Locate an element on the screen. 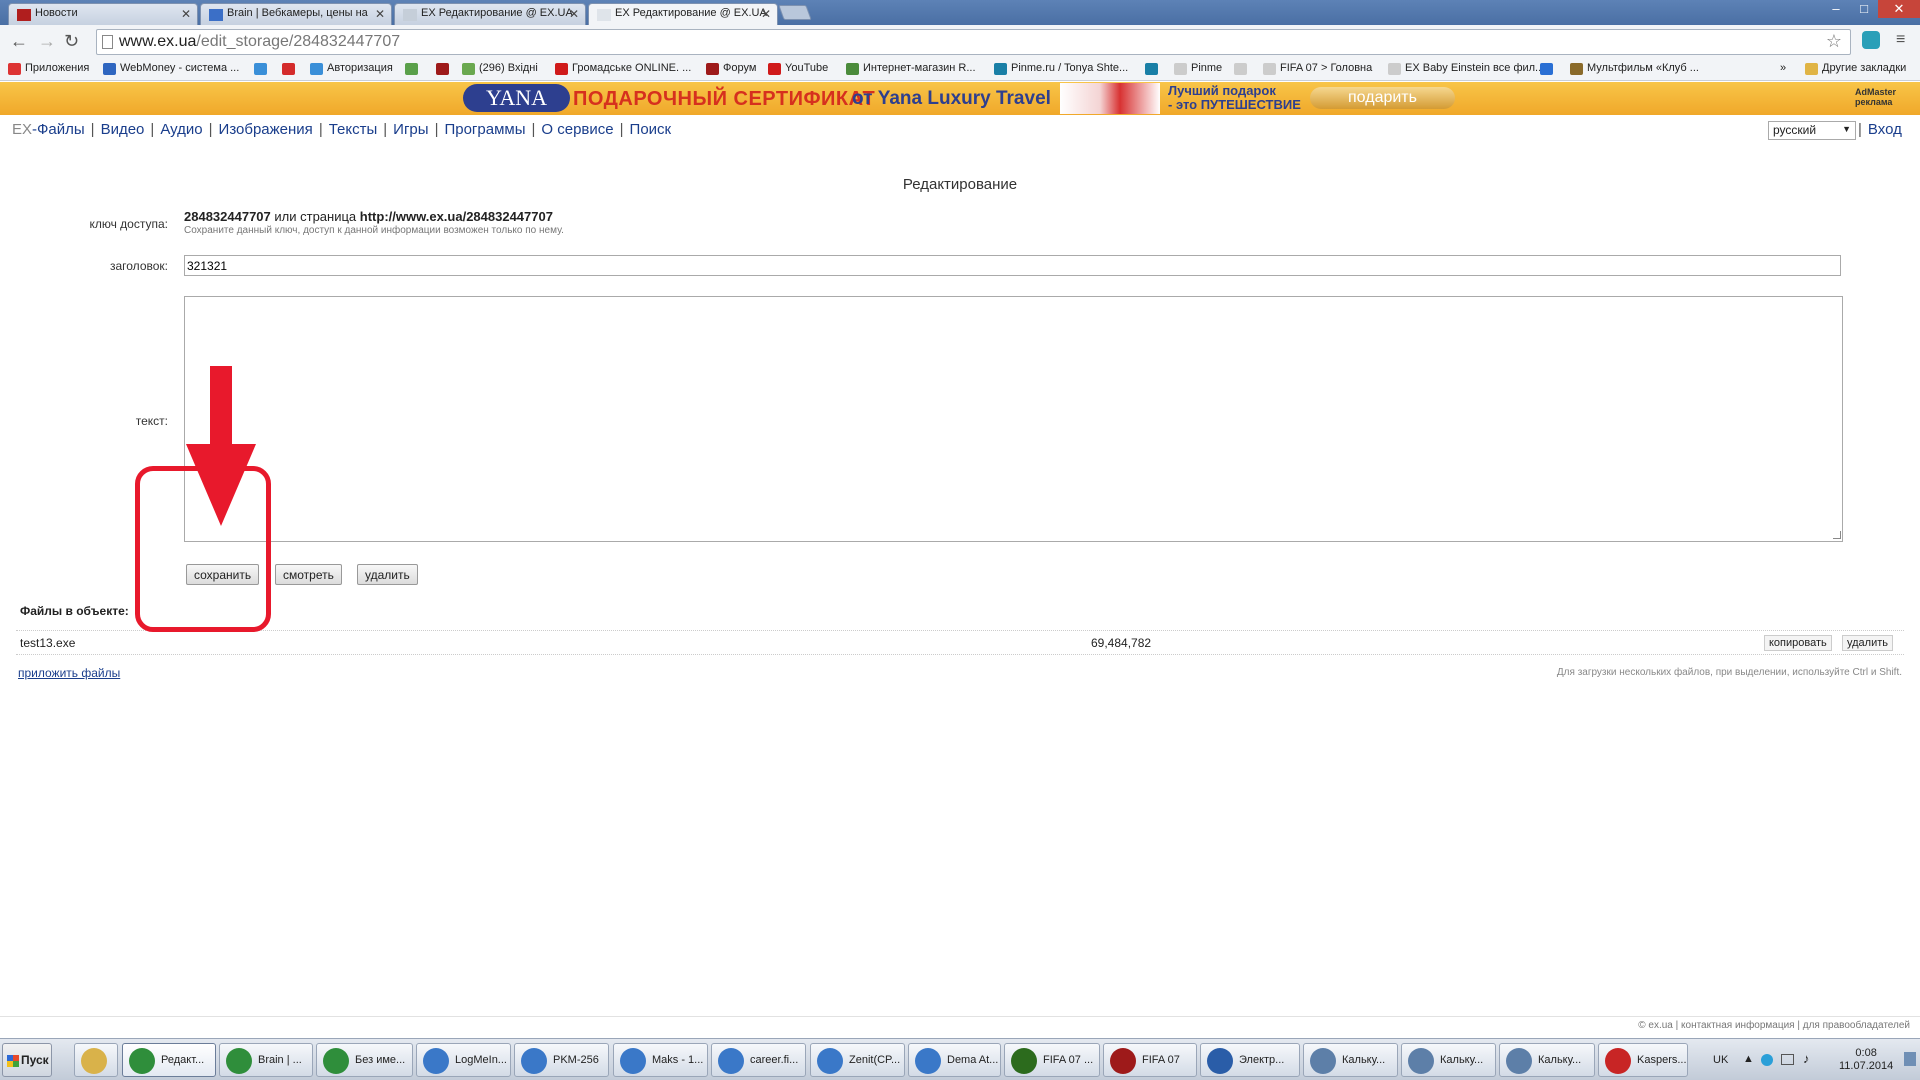  new-tab-button is located at coordinates (795, 12).